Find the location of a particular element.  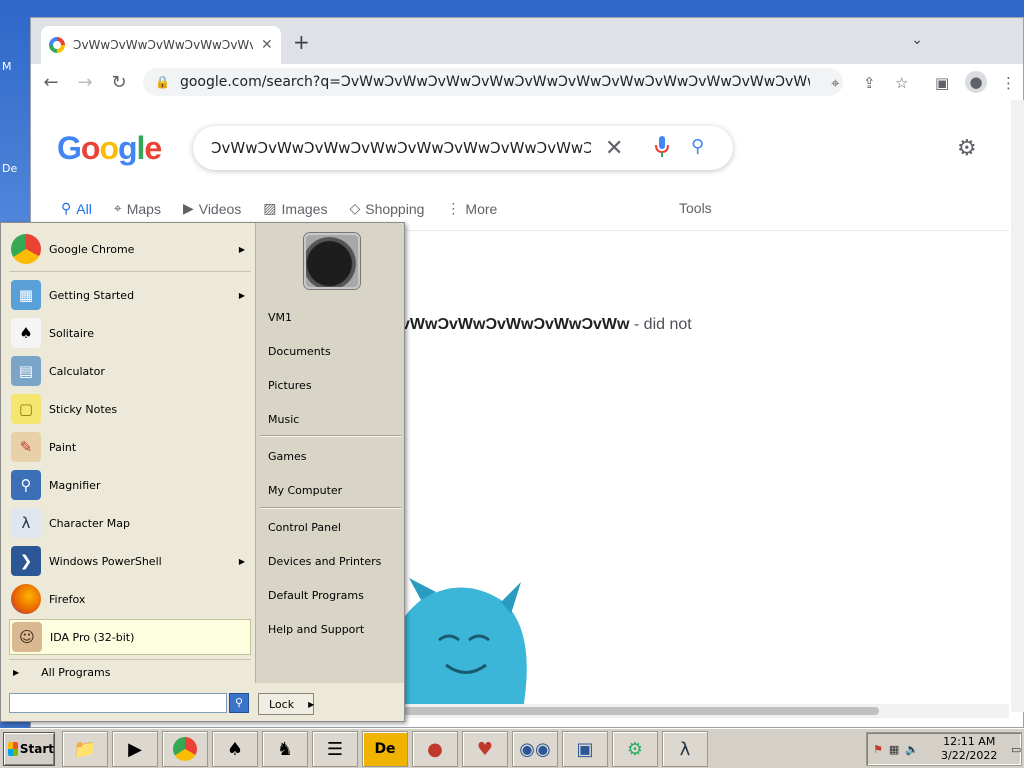

lock-icon: 🔒 is located at coordinates (162, 82).